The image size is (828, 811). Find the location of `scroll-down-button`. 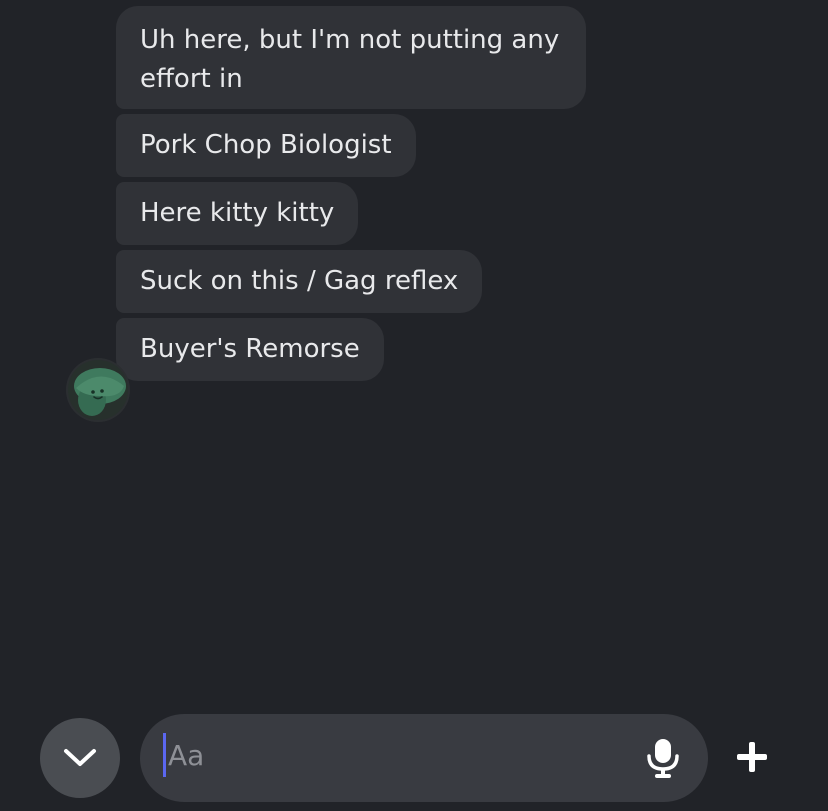

scroll-down-button is located at coordinates (80, 758).